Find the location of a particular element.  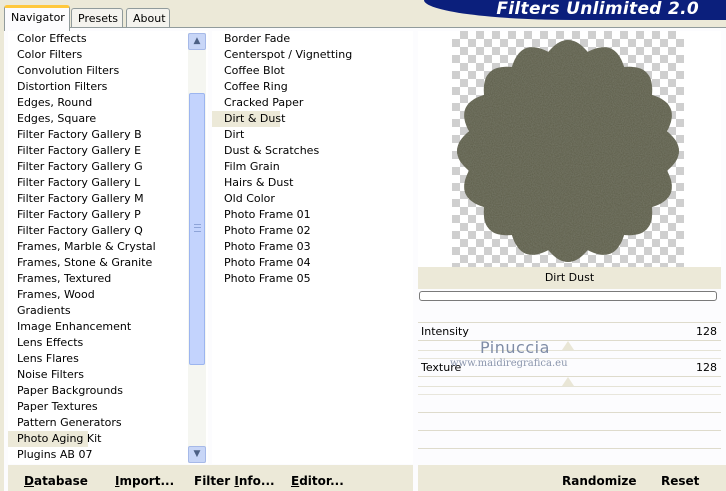

category-item: Filter Factory Gallery Q is located at coordinates (108, 231).